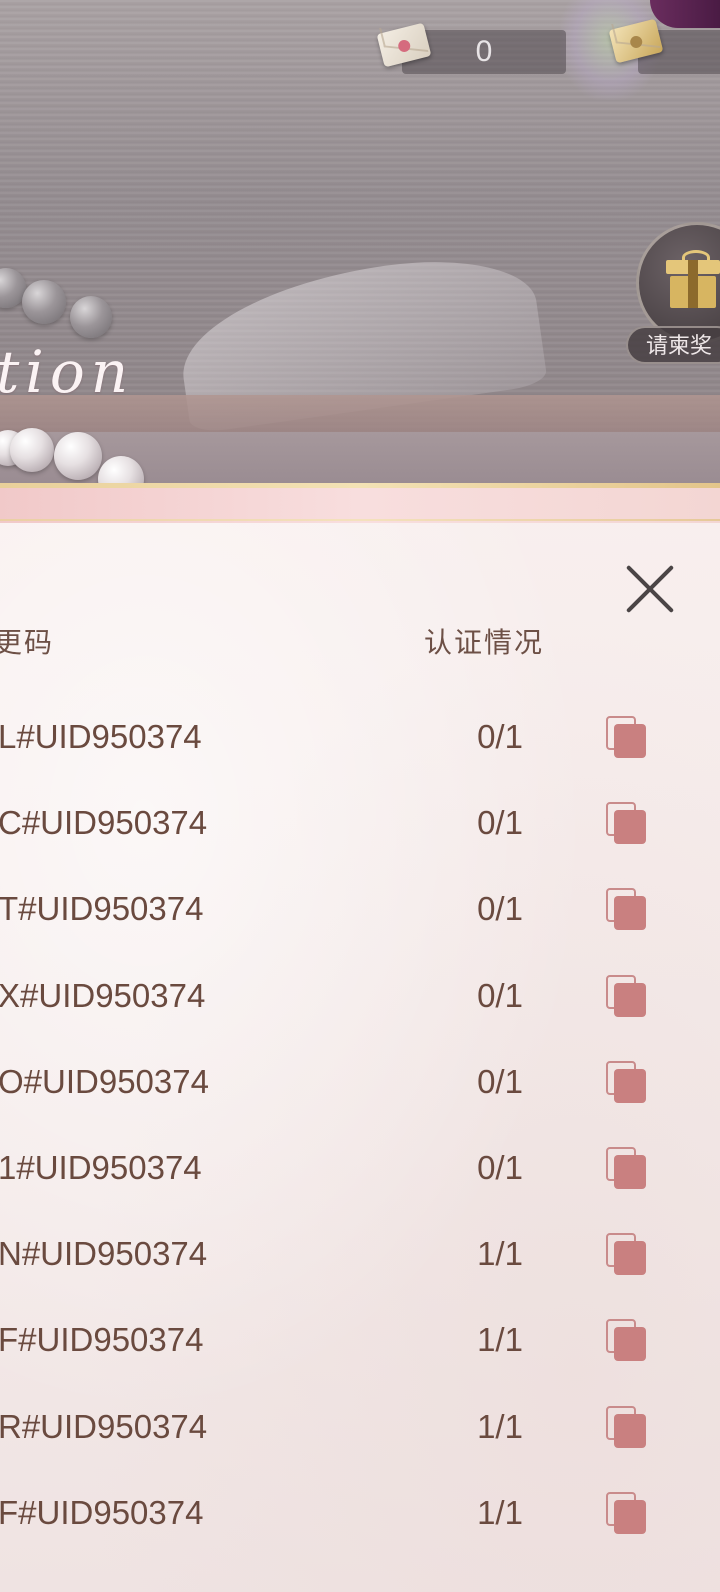 This screenshot has width=720, height=1592. What do you see at coordinates (101, 736) in the screenshot?
I see `invitation-code: L#UID950374` at bounding box center [101, 736].